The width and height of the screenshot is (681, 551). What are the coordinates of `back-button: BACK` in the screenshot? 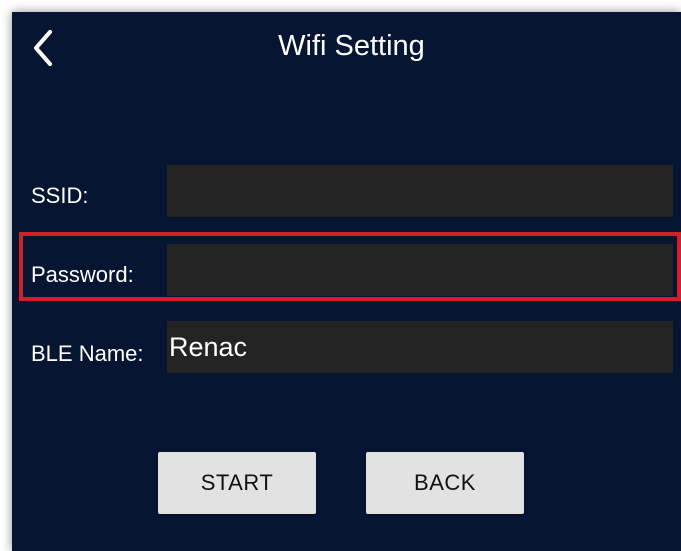 It's located at (445, 483).